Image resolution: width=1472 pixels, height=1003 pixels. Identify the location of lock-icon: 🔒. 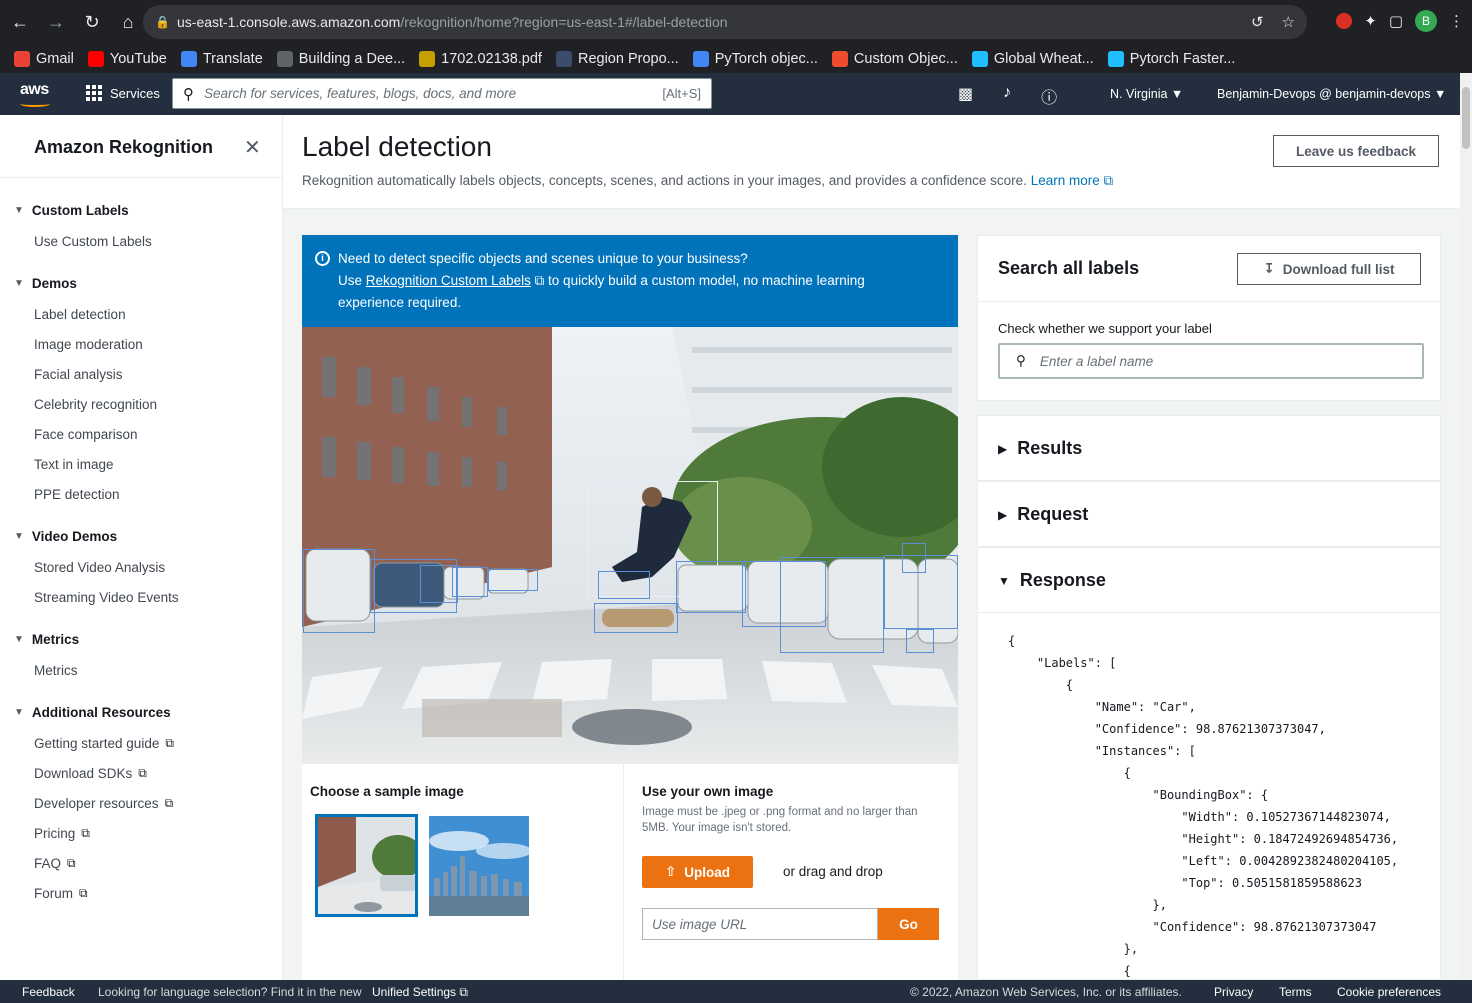
(162, 22).